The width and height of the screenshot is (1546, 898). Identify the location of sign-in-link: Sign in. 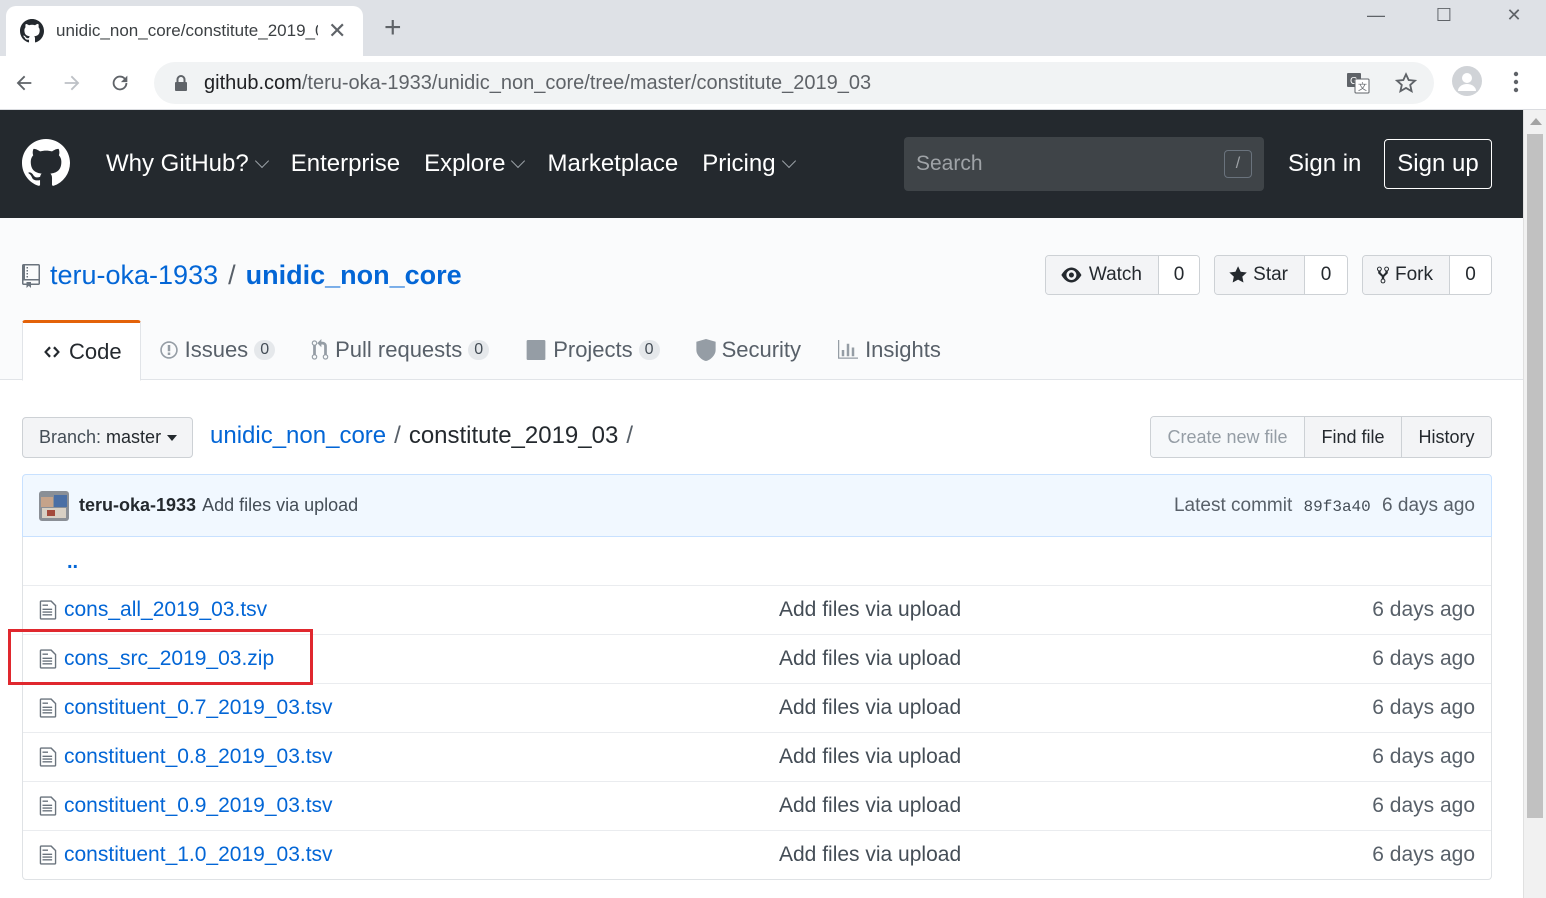
(1324, 164).